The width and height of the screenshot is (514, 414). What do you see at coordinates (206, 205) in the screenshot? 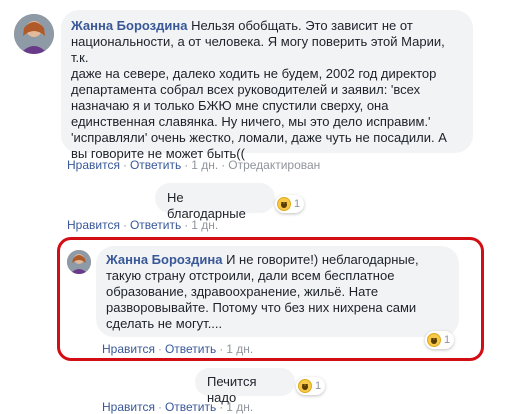
I see `comment-text: Не благодарные` at bounding box center [206, 205].